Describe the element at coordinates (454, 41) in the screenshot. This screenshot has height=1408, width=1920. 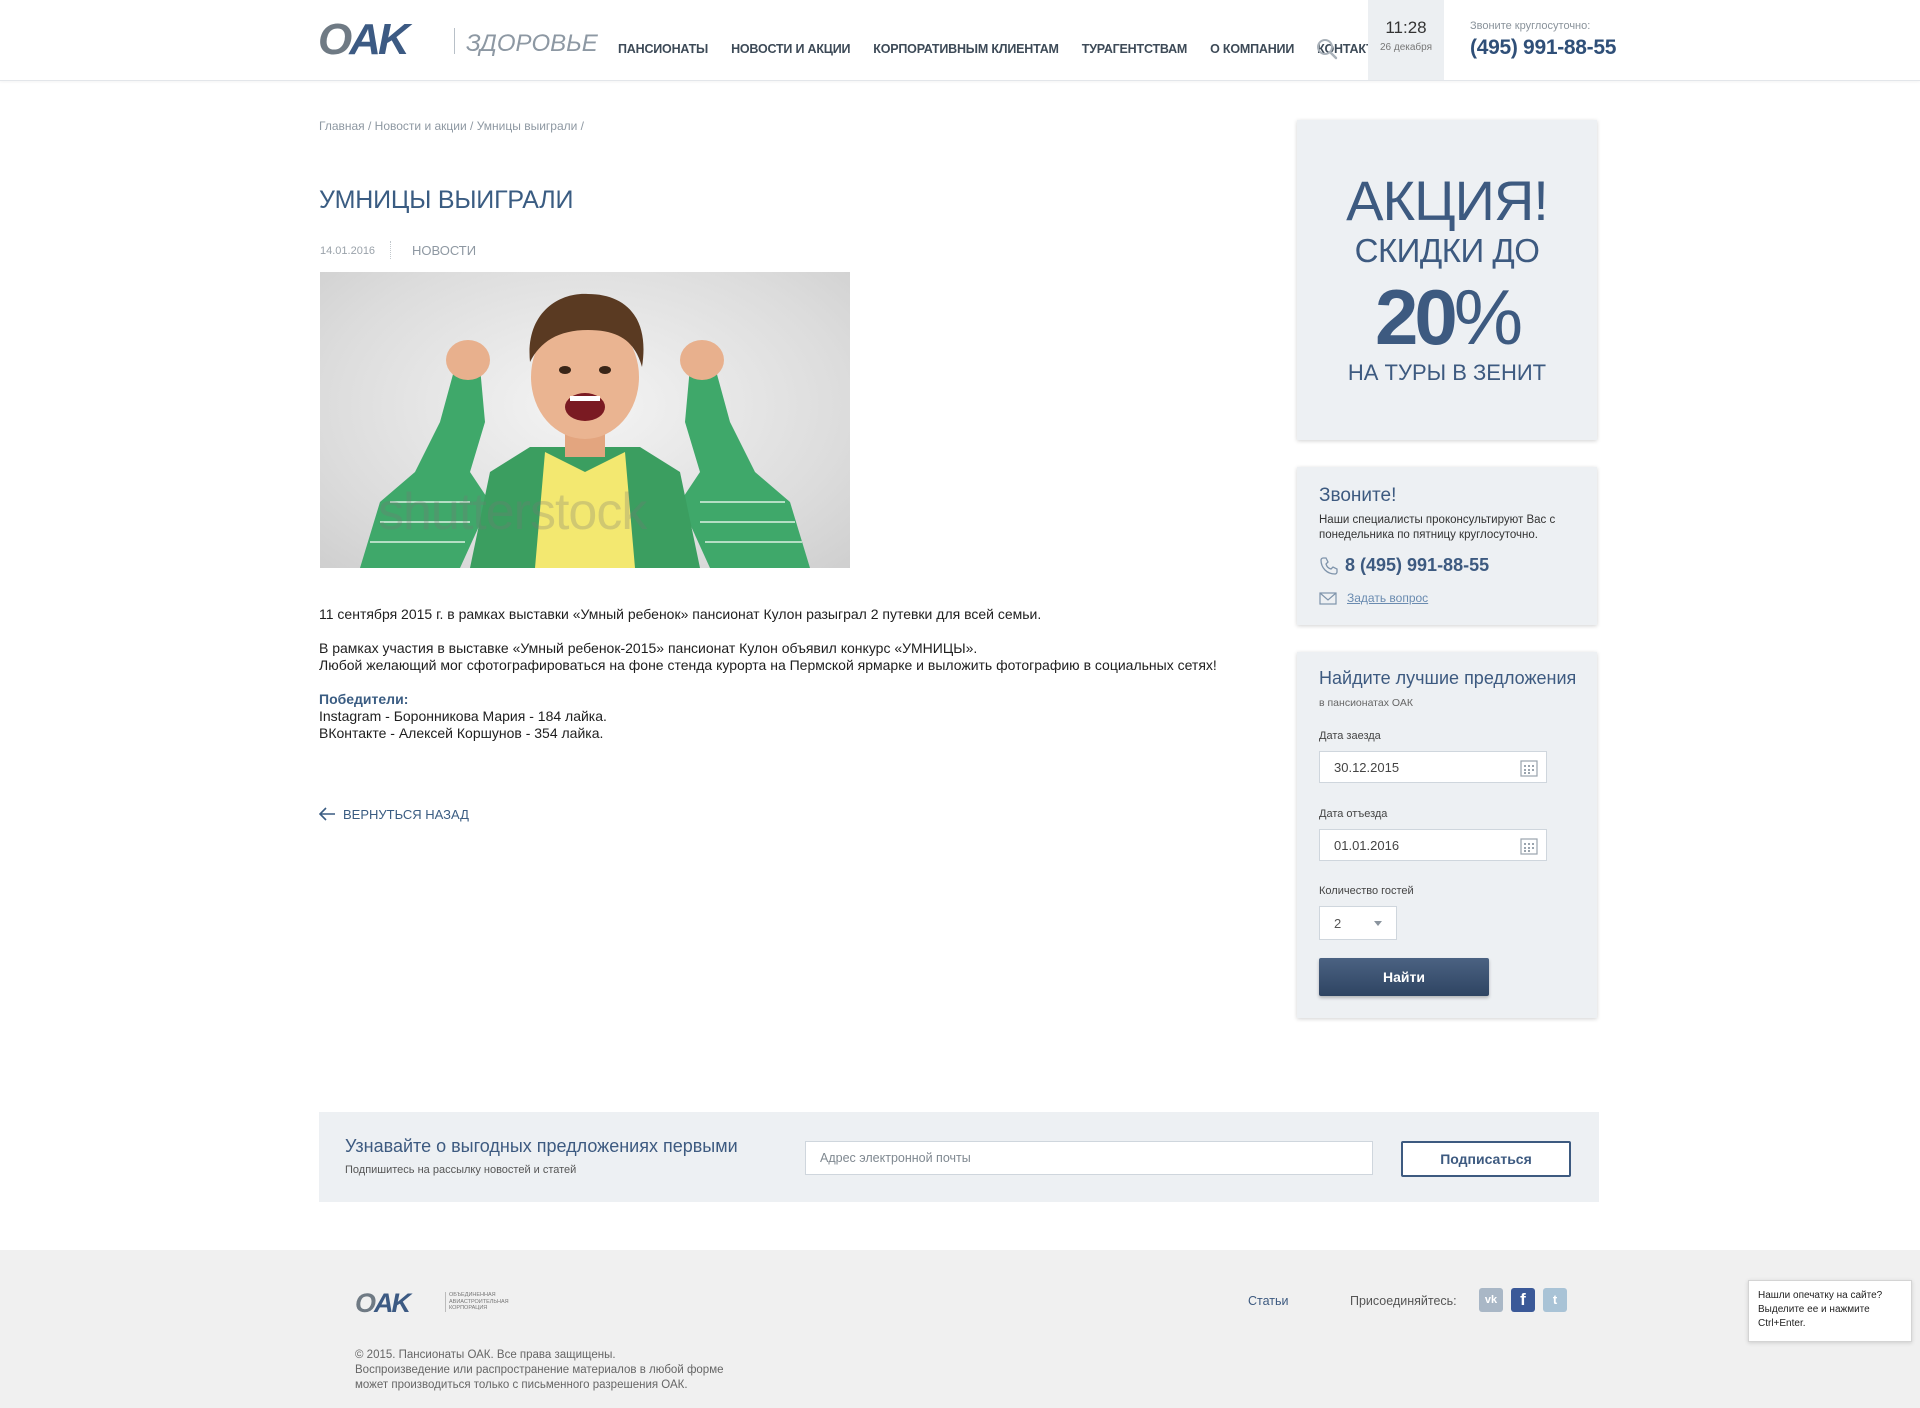
I see `logo-divider` at that location.